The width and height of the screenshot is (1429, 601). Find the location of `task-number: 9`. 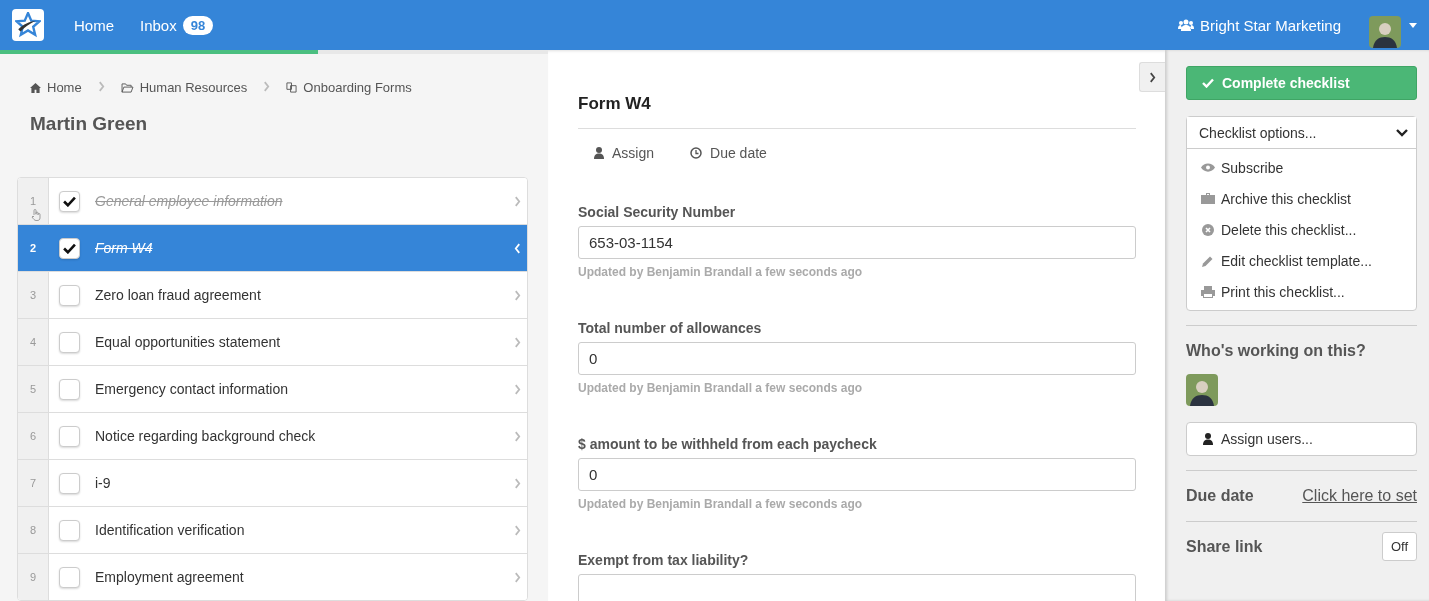

task-number: 9 is located at coordinates (33, 577).